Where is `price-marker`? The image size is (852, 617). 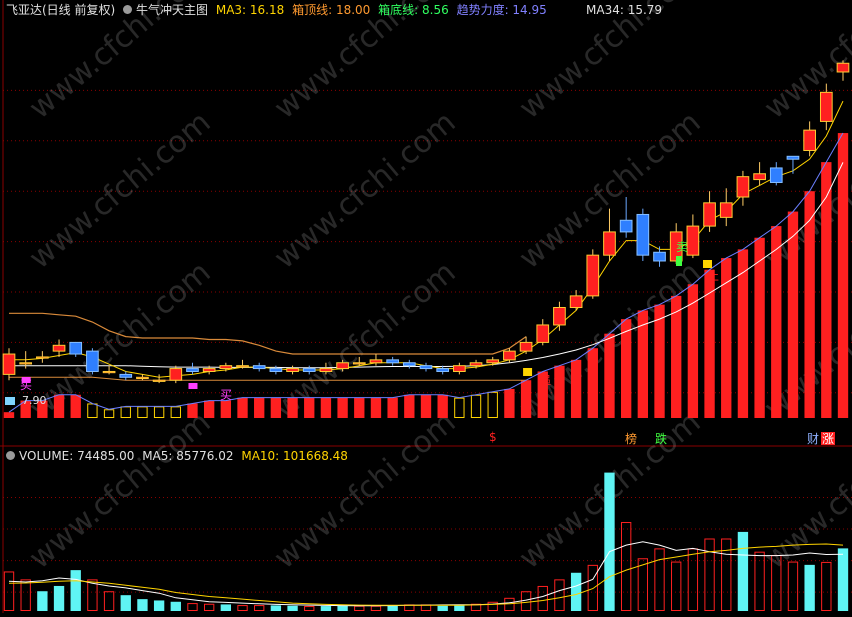
price-marker is located at coordinates (10, 401).